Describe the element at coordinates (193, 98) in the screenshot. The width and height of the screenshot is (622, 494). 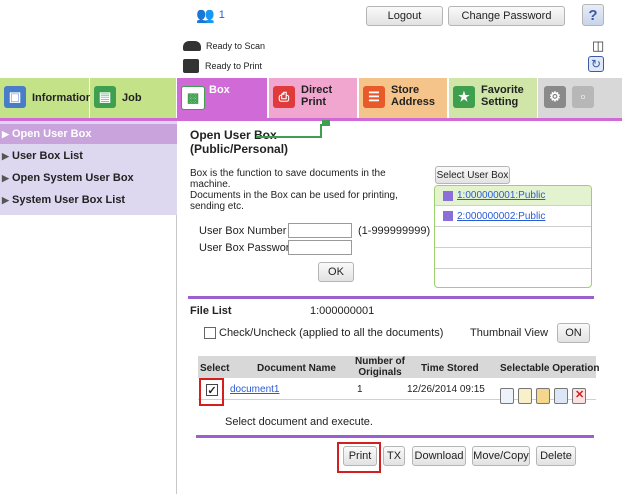
I see `box-icon: ▩` at that location.